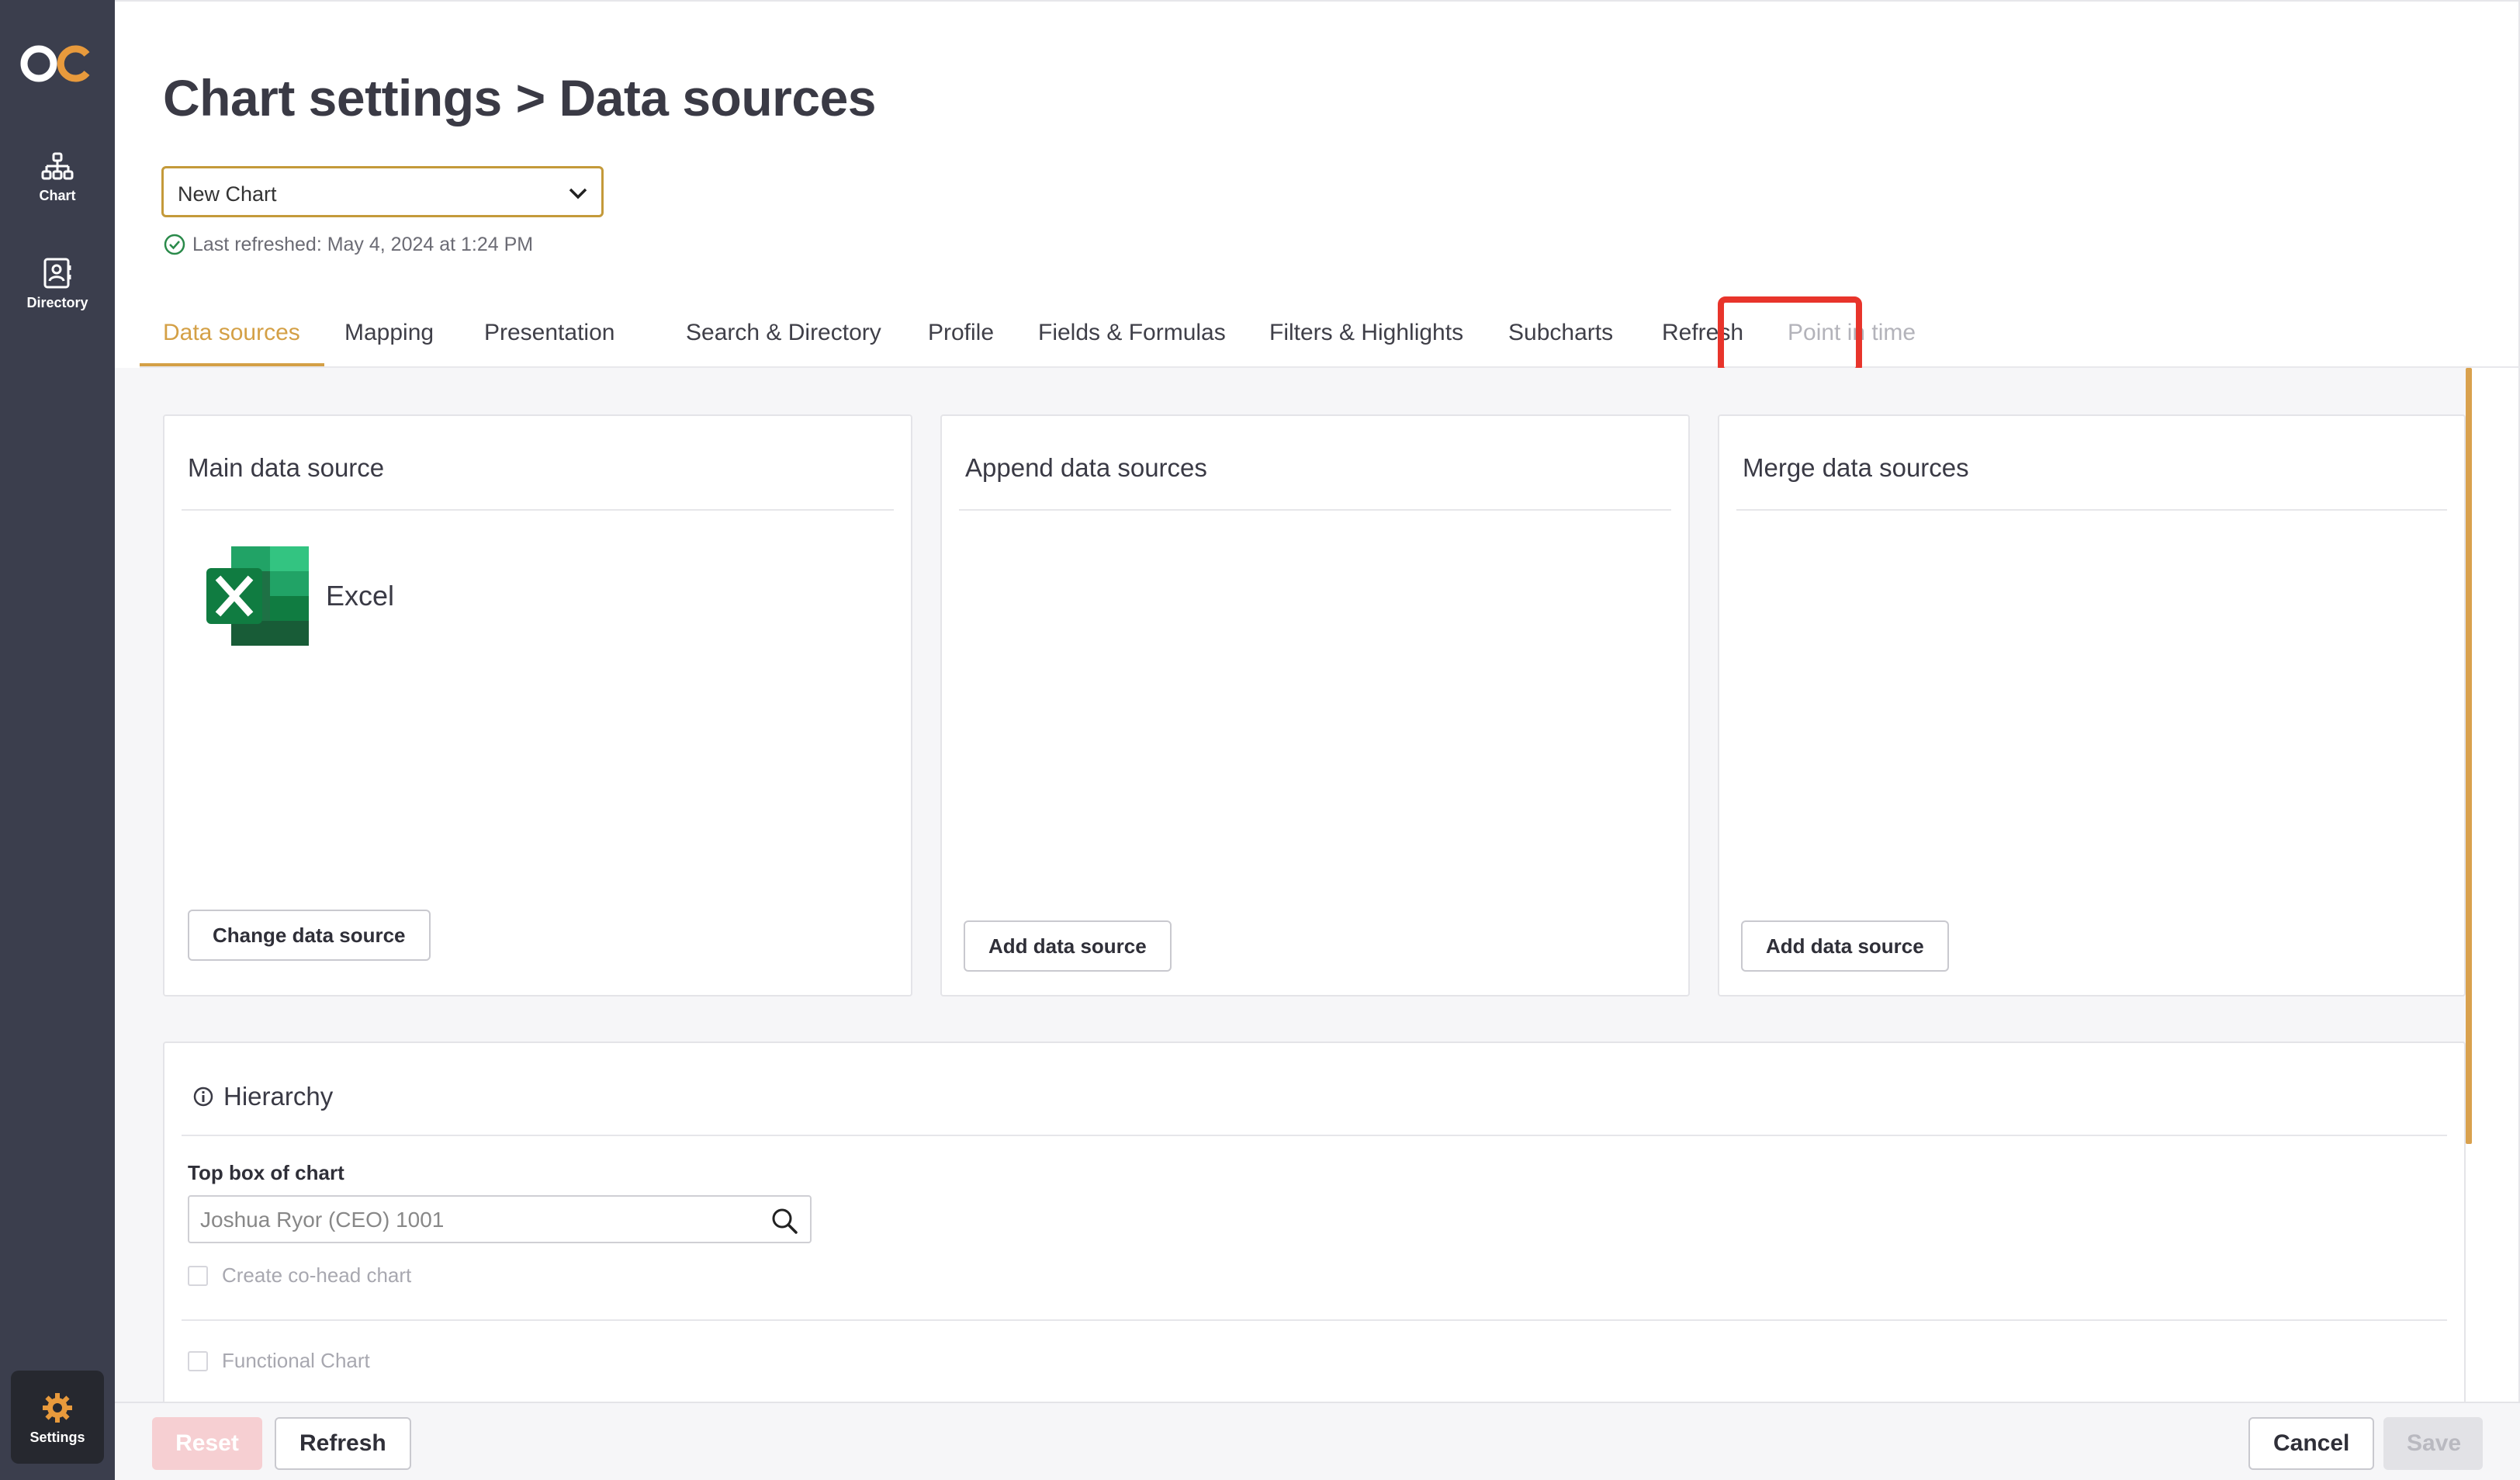 The width and height of the screenshot is (2520, 1480). Describe the element at coordinates (207, 1443) in the screenshot. I see `reset-button: Reset` at that location.